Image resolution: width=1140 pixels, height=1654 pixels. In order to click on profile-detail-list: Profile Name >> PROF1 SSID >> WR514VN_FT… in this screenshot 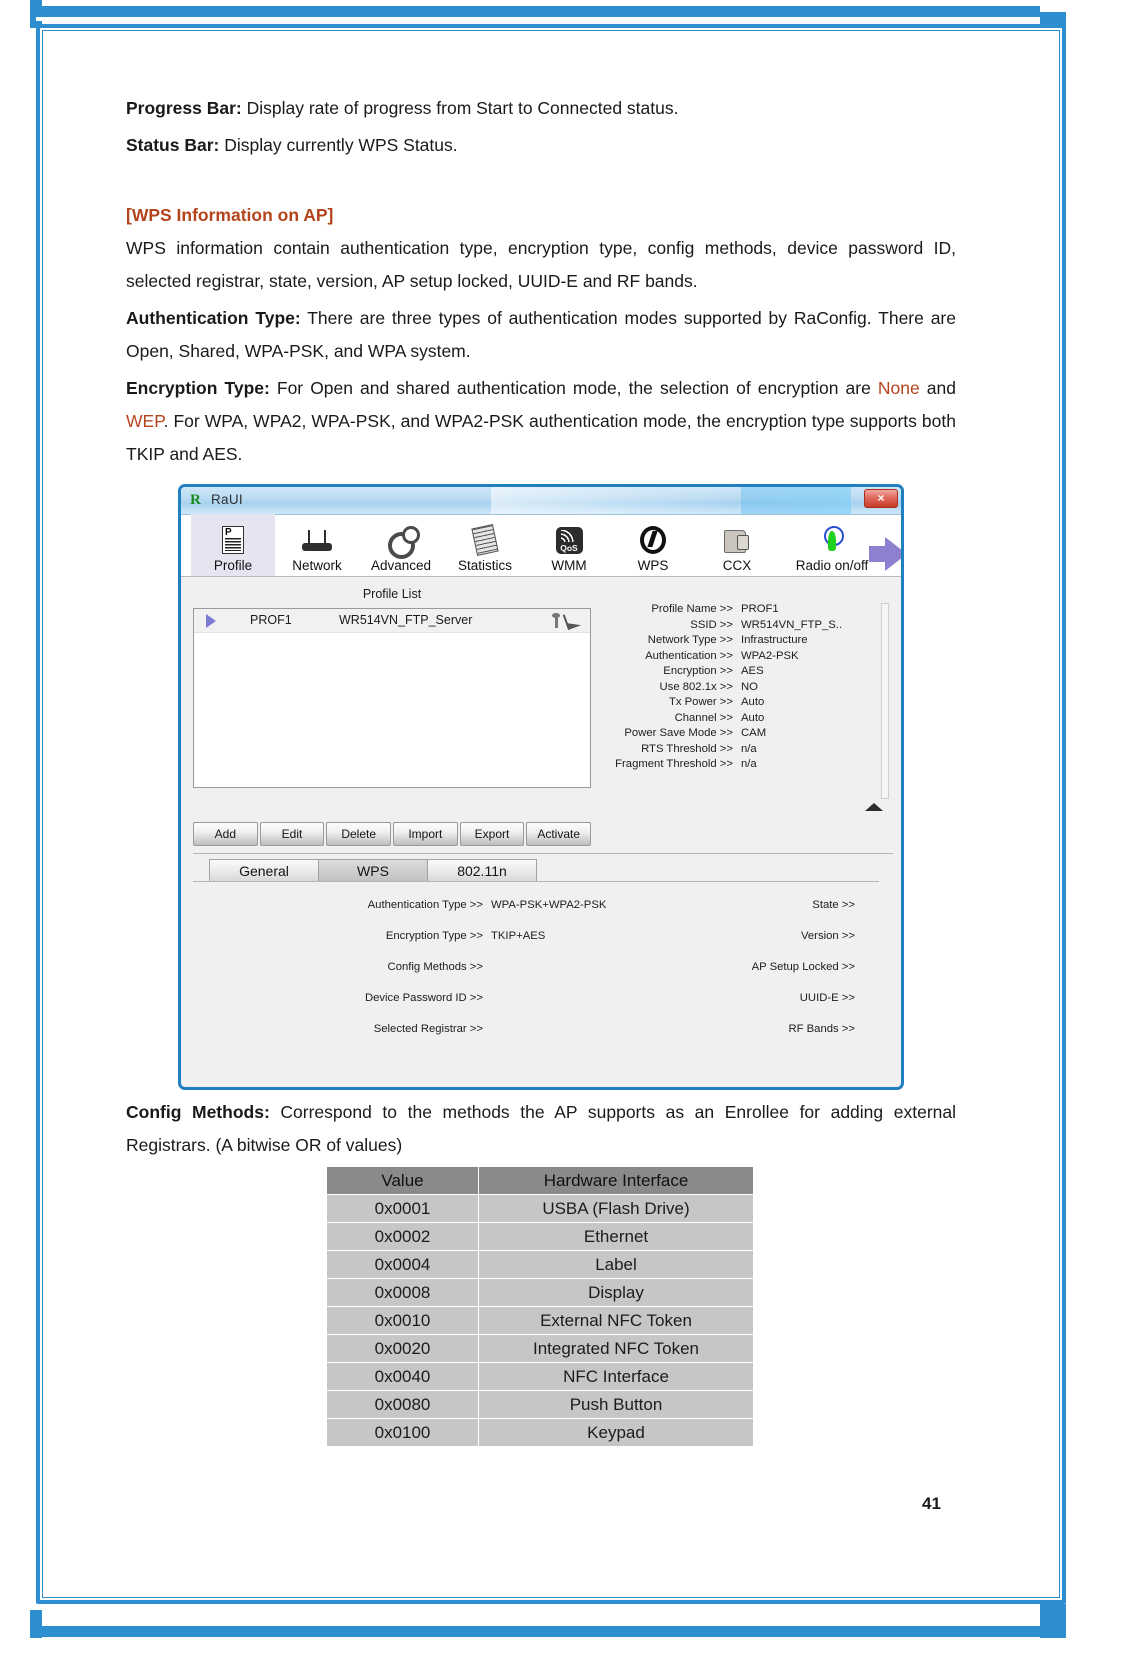, I will do `click(749, 688)`.